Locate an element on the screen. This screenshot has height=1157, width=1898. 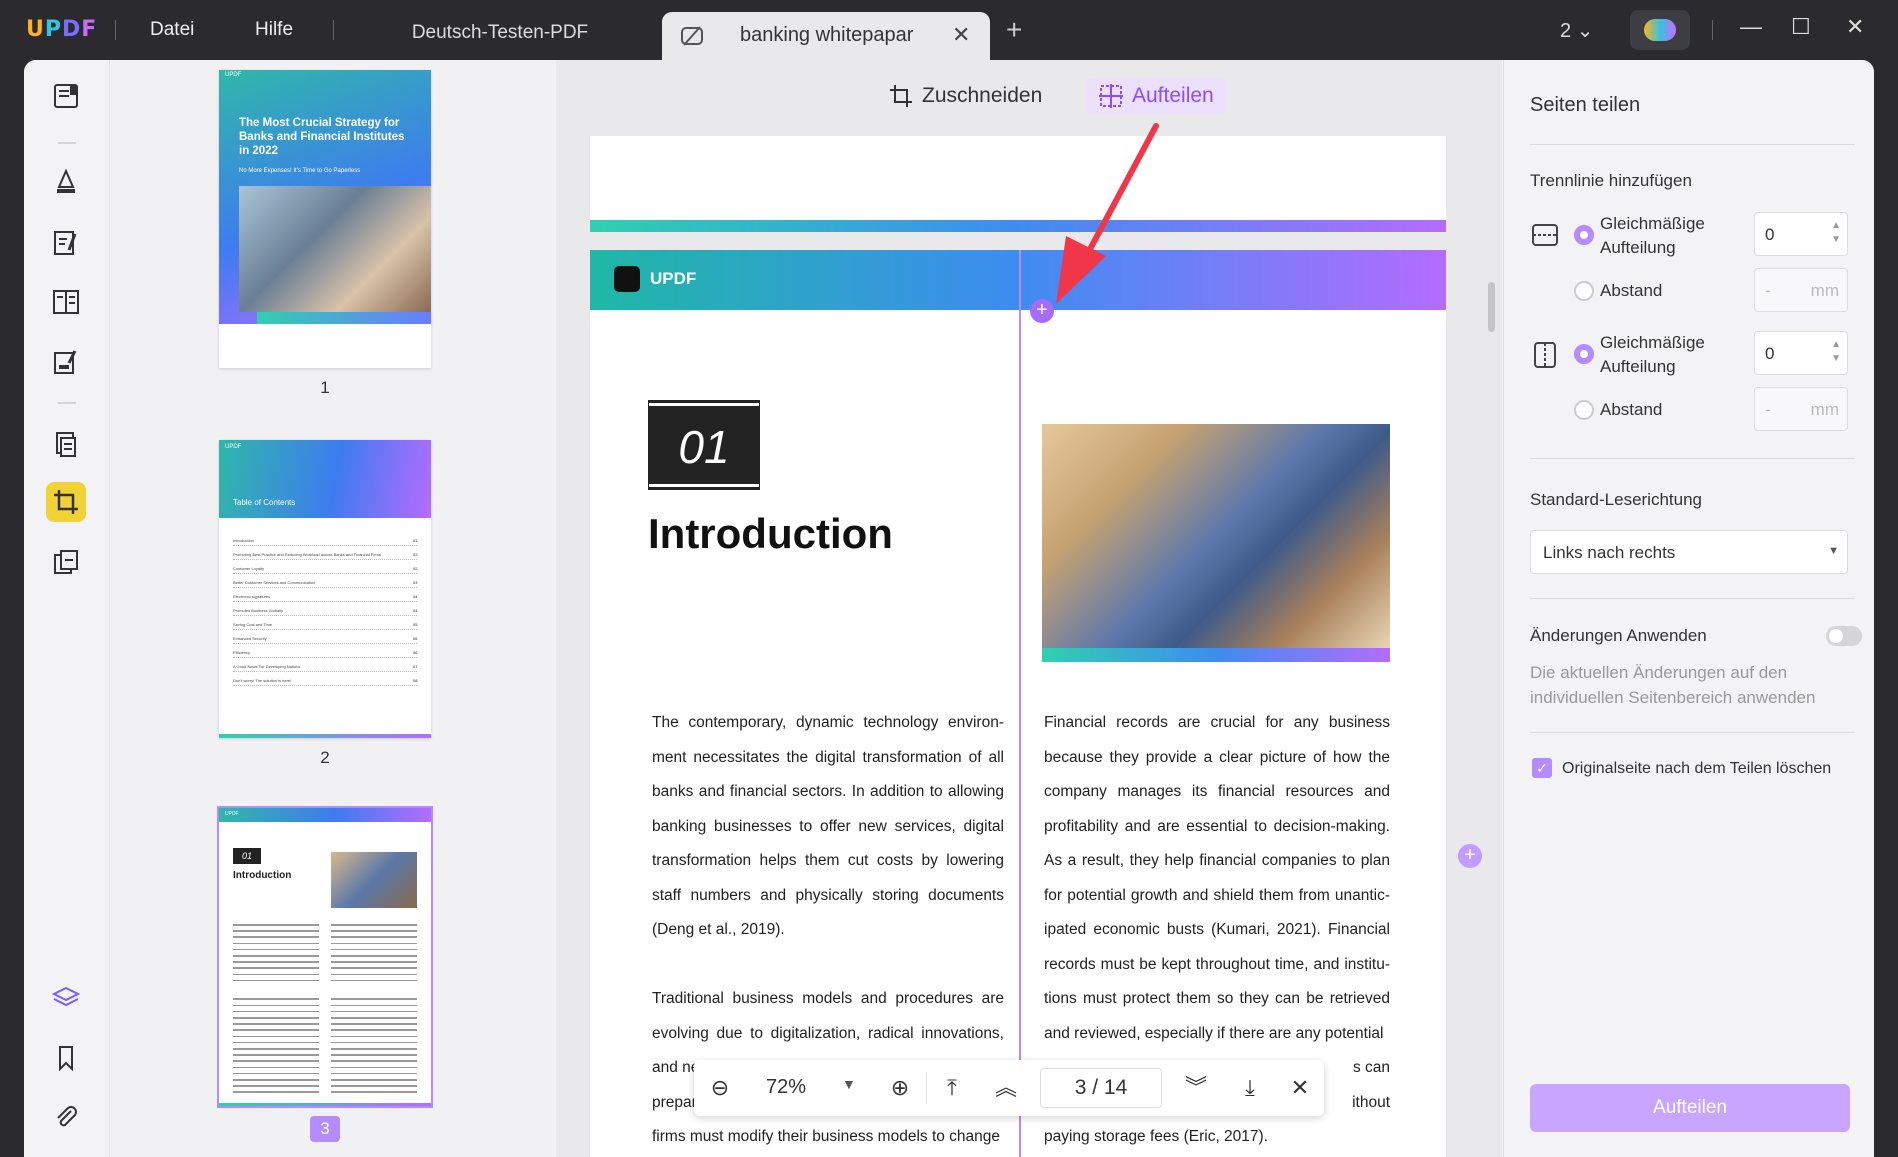
delete-original-checkbox: ✓ is located at coordinates (1542, 768).